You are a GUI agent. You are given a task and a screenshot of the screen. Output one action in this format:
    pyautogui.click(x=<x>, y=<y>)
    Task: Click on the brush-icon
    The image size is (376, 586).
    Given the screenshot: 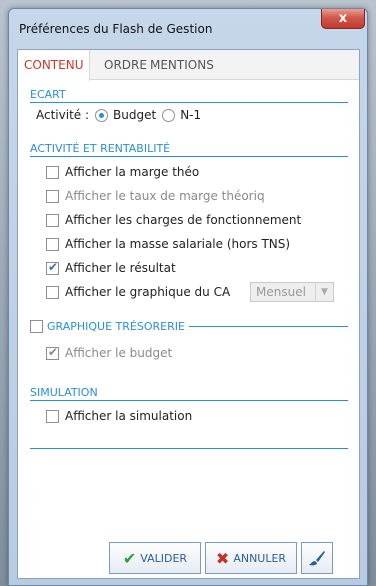 What is the action you would take?
    pyautogui.click(x=317, y=558)
    